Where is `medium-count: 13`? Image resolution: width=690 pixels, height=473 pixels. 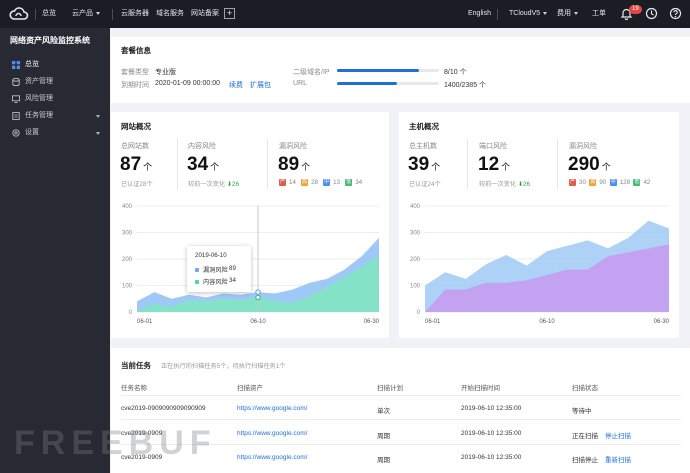 medium-count: 13 is located at coordinates (337, 183).